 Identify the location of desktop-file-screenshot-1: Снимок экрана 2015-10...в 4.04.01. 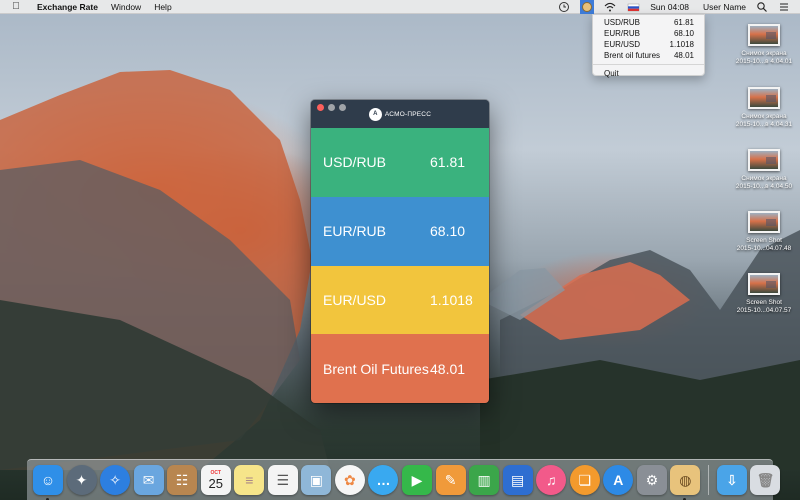
(763, 45).